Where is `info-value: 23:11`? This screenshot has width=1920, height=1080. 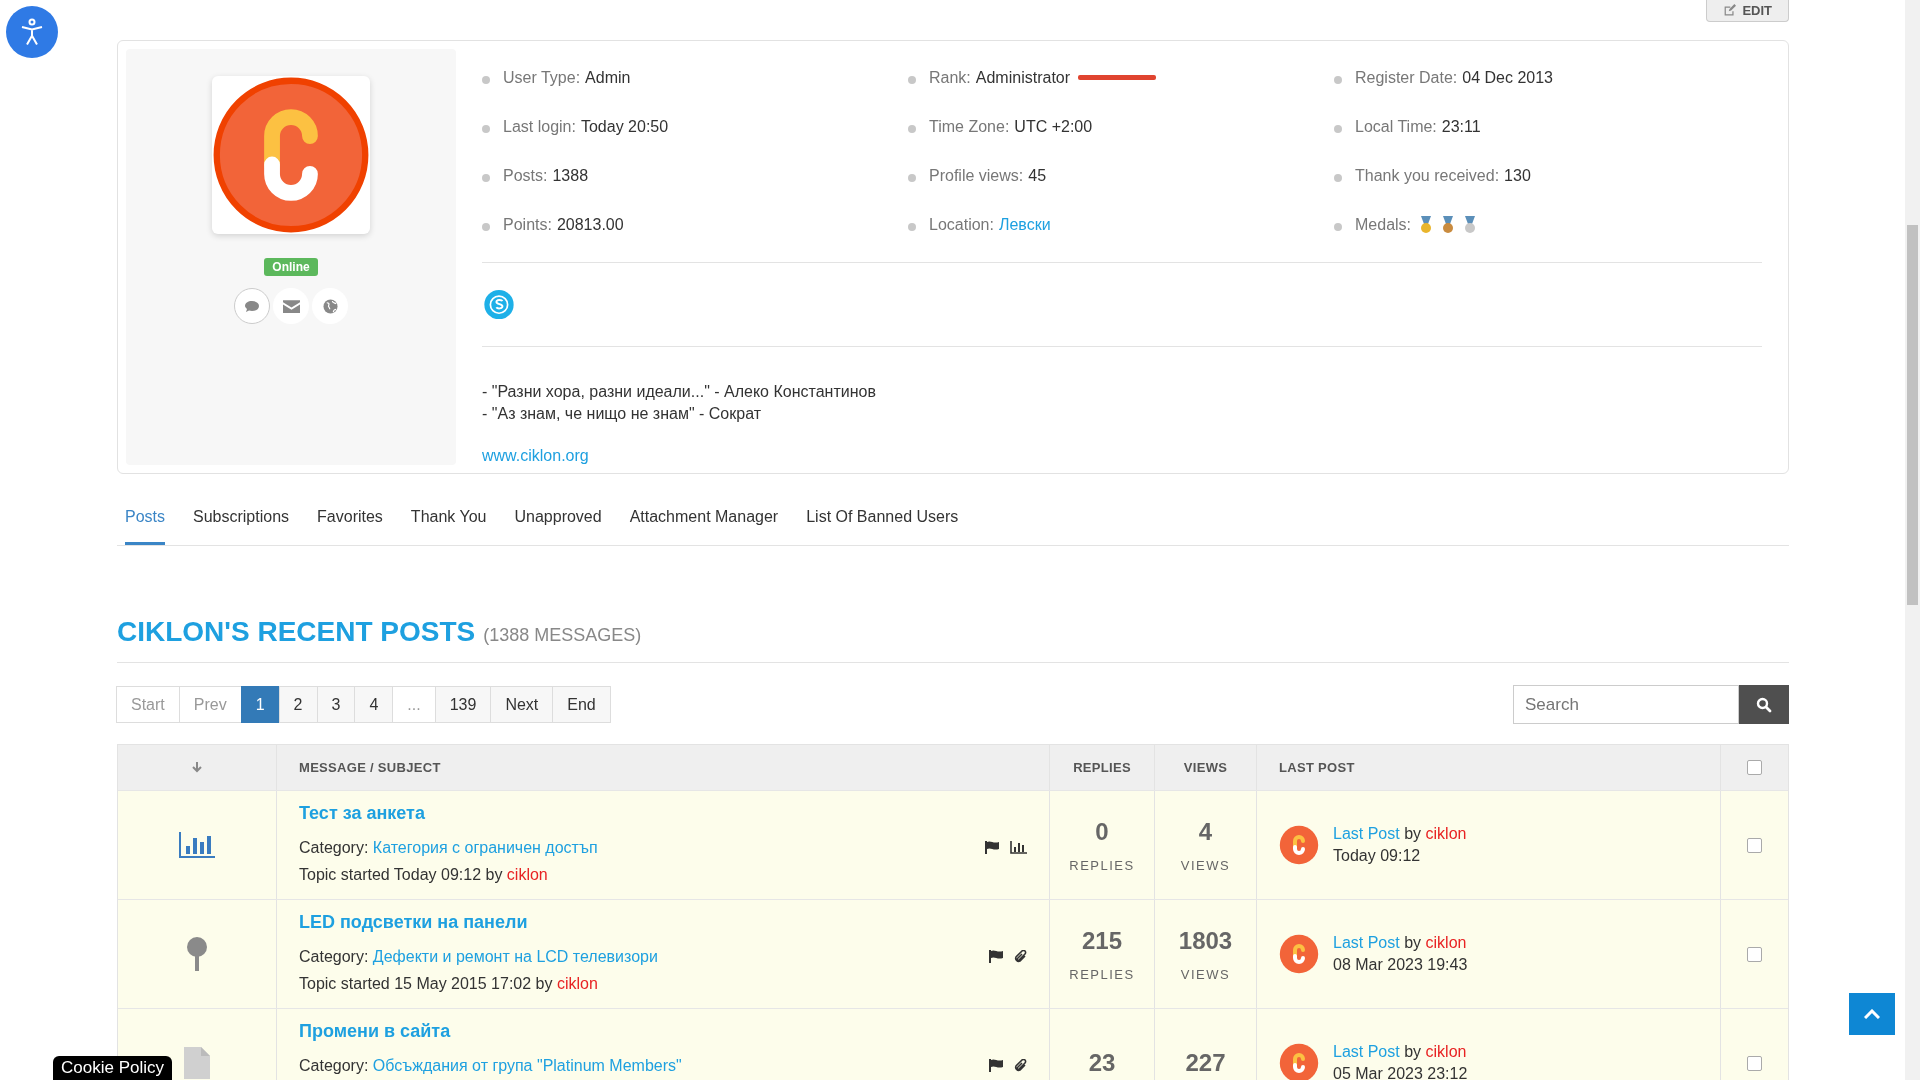
info-value: 23:11 is located at coordinates (1461, 126).